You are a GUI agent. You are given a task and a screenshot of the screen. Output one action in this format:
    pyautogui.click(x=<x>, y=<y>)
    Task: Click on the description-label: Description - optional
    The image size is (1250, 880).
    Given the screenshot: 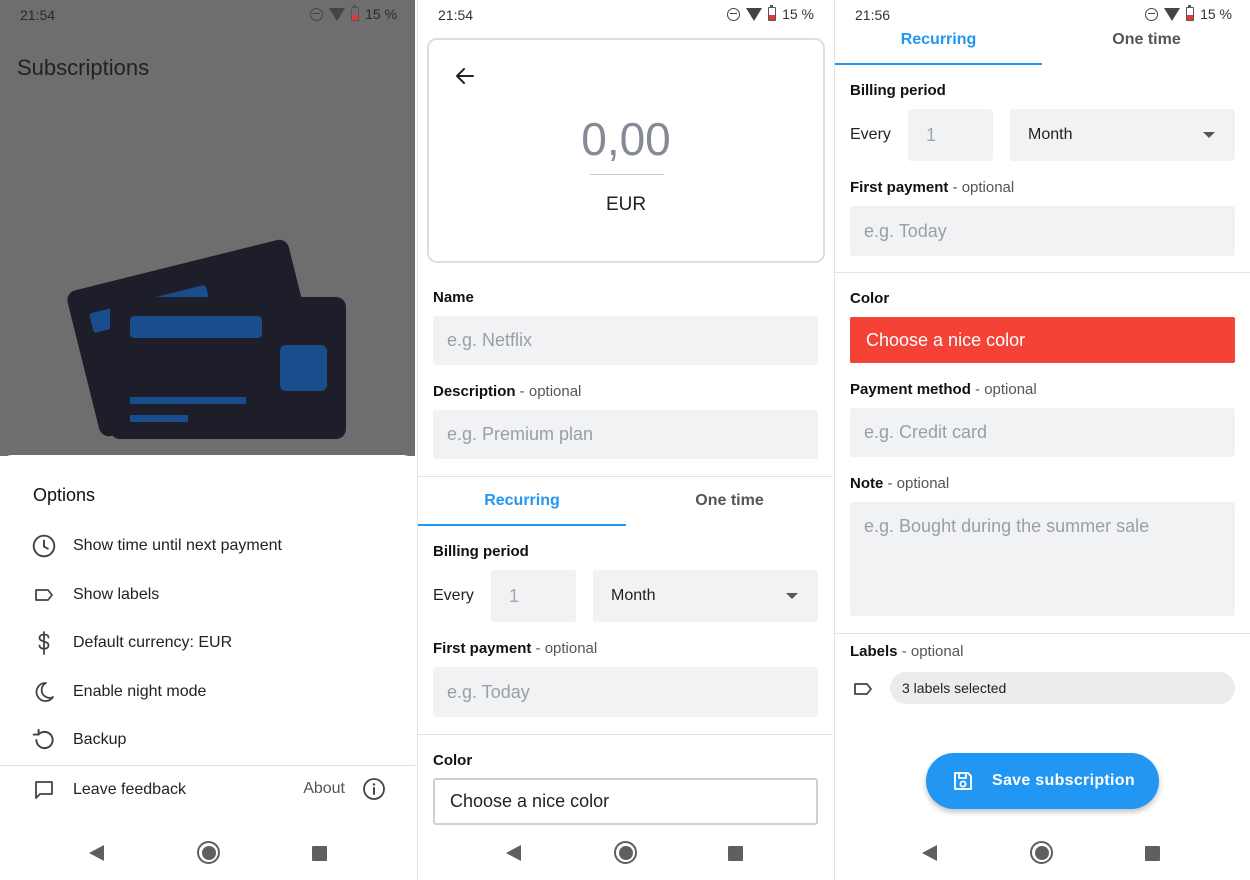 What is the action you would take?
    pyautogui.click(x=507, y=391)
    